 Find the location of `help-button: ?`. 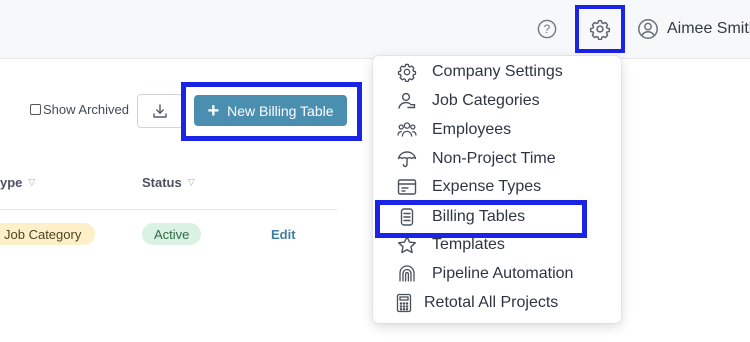

help-button: ? is located at coordinates (547, 29).